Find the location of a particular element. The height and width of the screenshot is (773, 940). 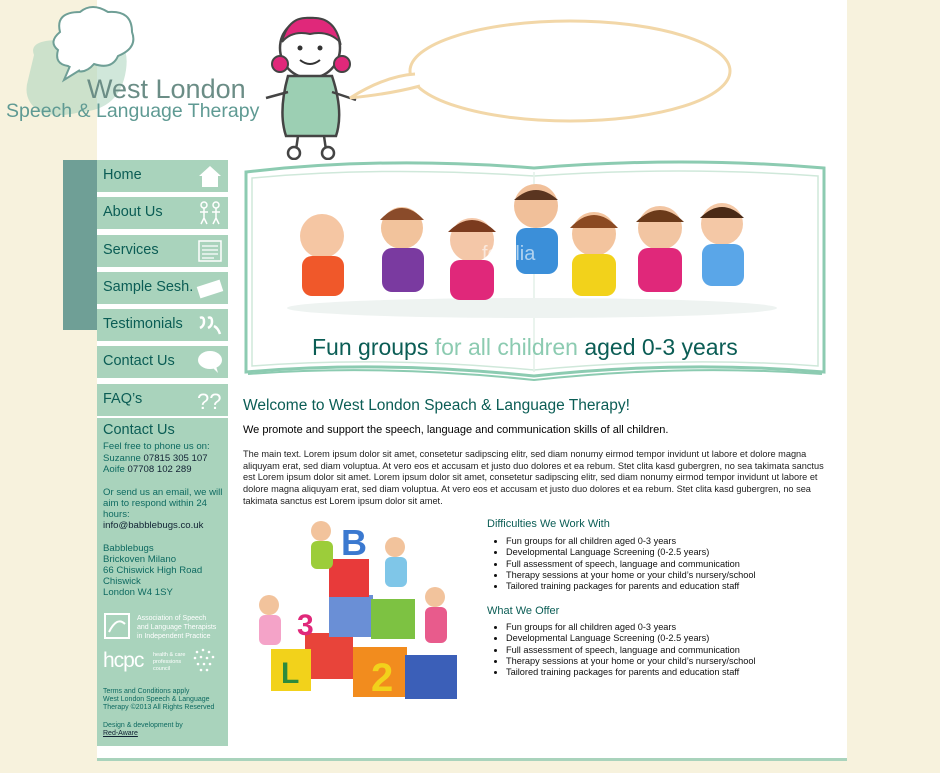

footer-divider is located at coordinates (472, 759).